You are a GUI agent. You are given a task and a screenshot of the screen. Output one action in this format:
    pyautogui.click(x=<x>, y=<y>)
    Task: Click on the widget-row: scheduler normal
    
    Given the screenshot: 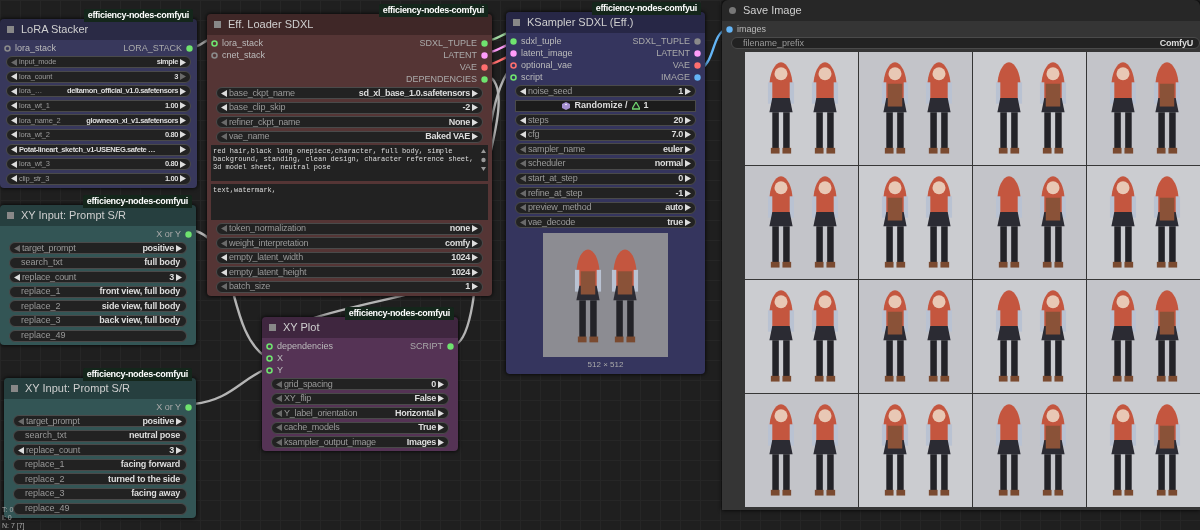 What is the action you would take?
    pyautogui.click(x=605, y=163)
    